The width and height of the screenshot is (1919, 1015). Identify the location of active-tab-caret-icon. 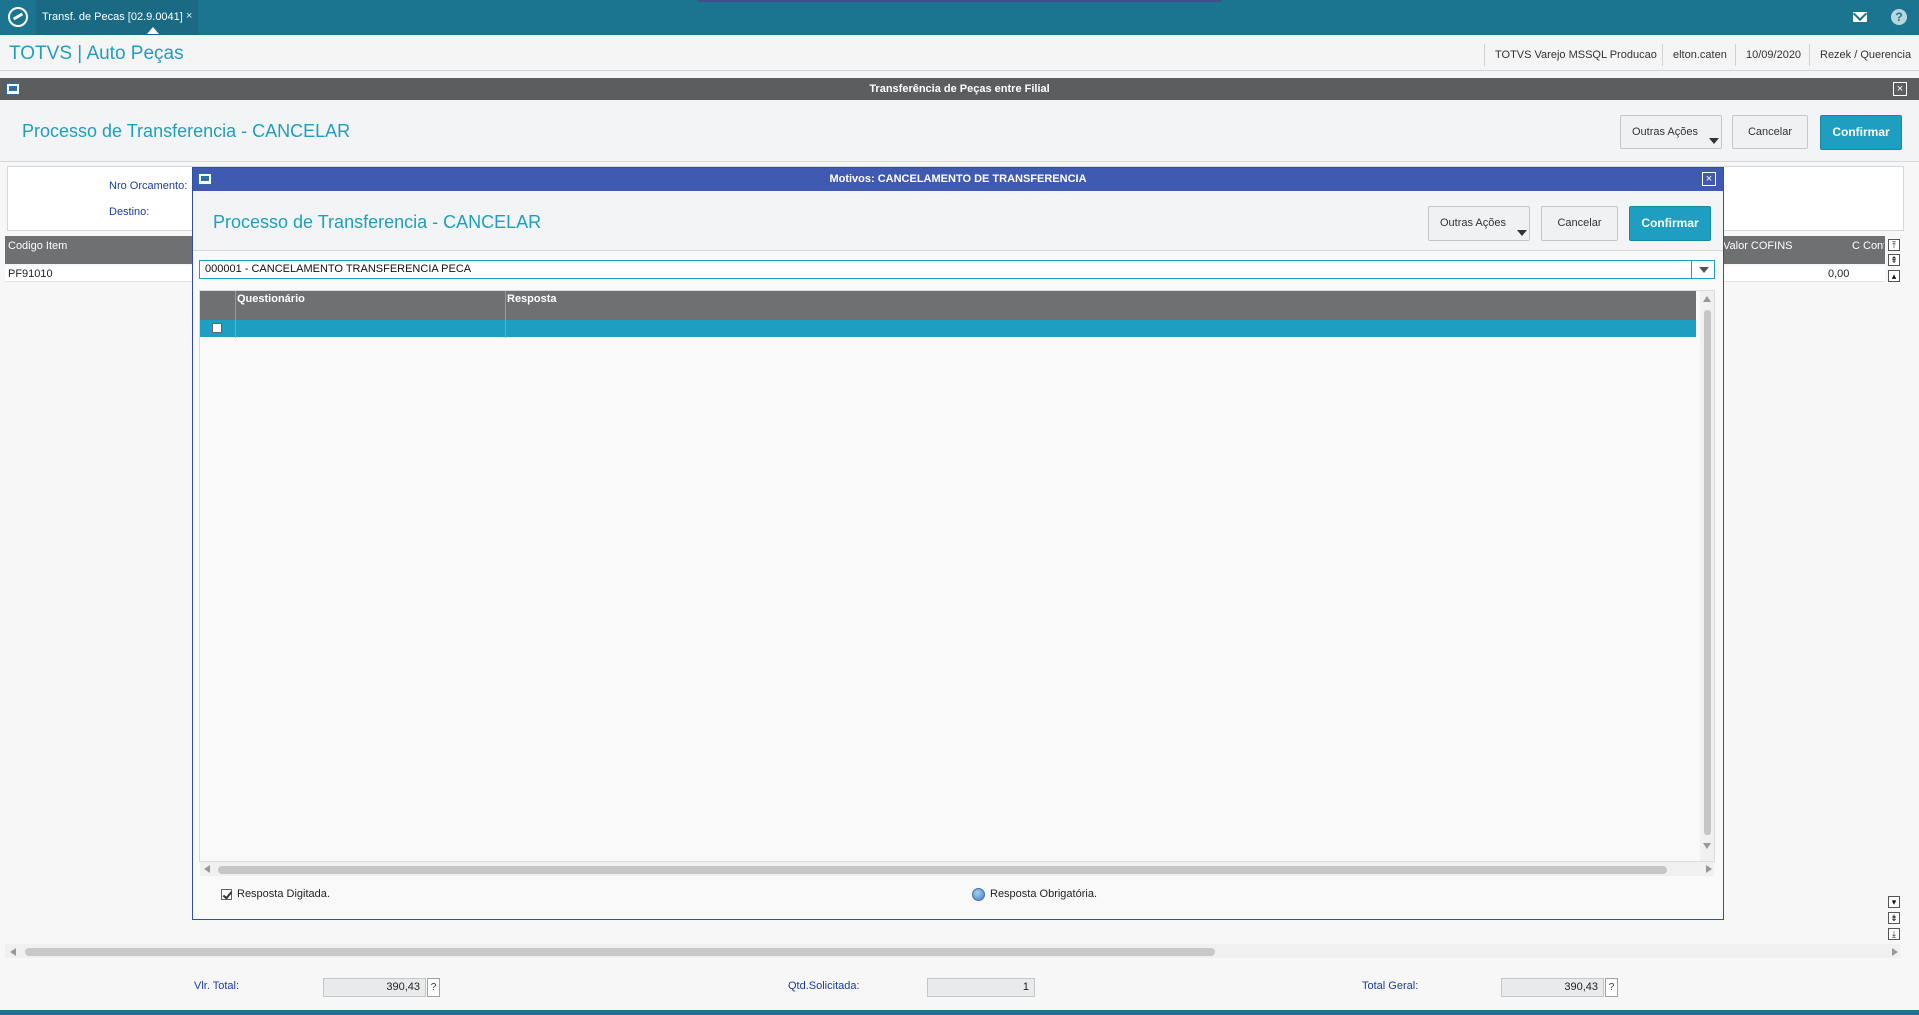
(153, 30).